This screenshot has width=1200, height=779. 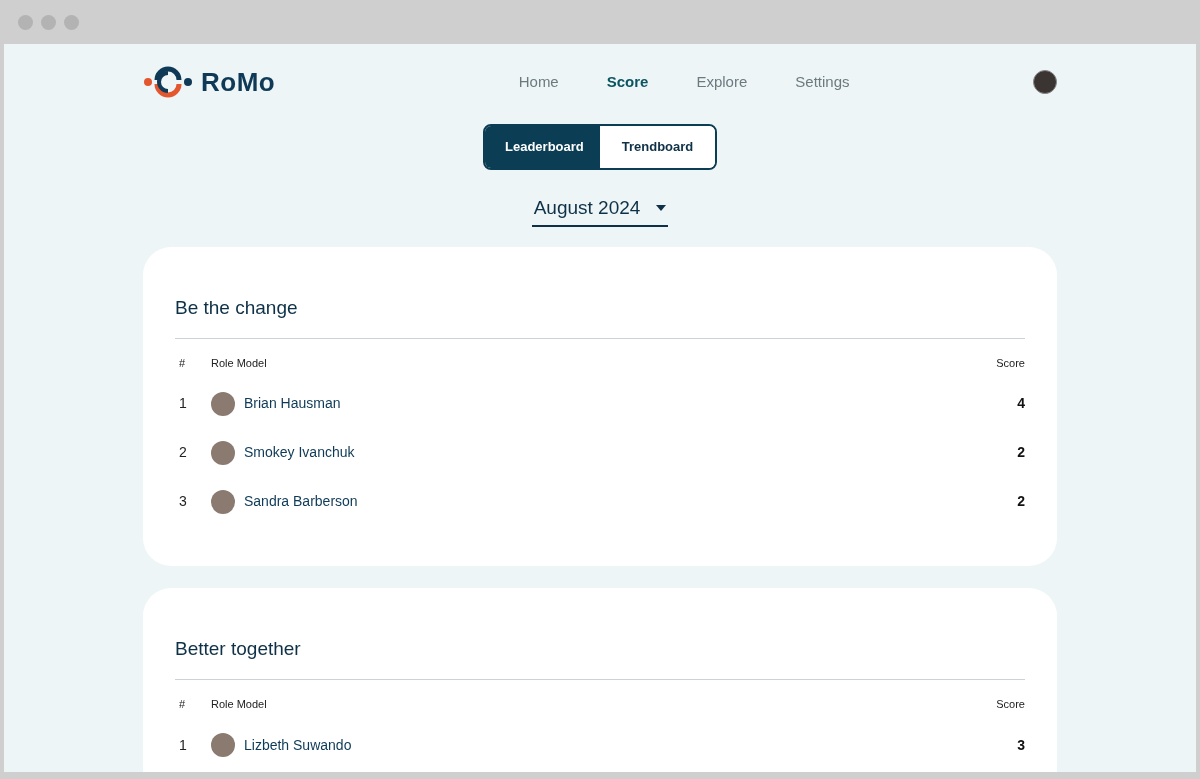 What do you see at coordinates (183, 502) in the screenshot?
I see `rank-cell-text: 3` at bounding box center [183, 502].